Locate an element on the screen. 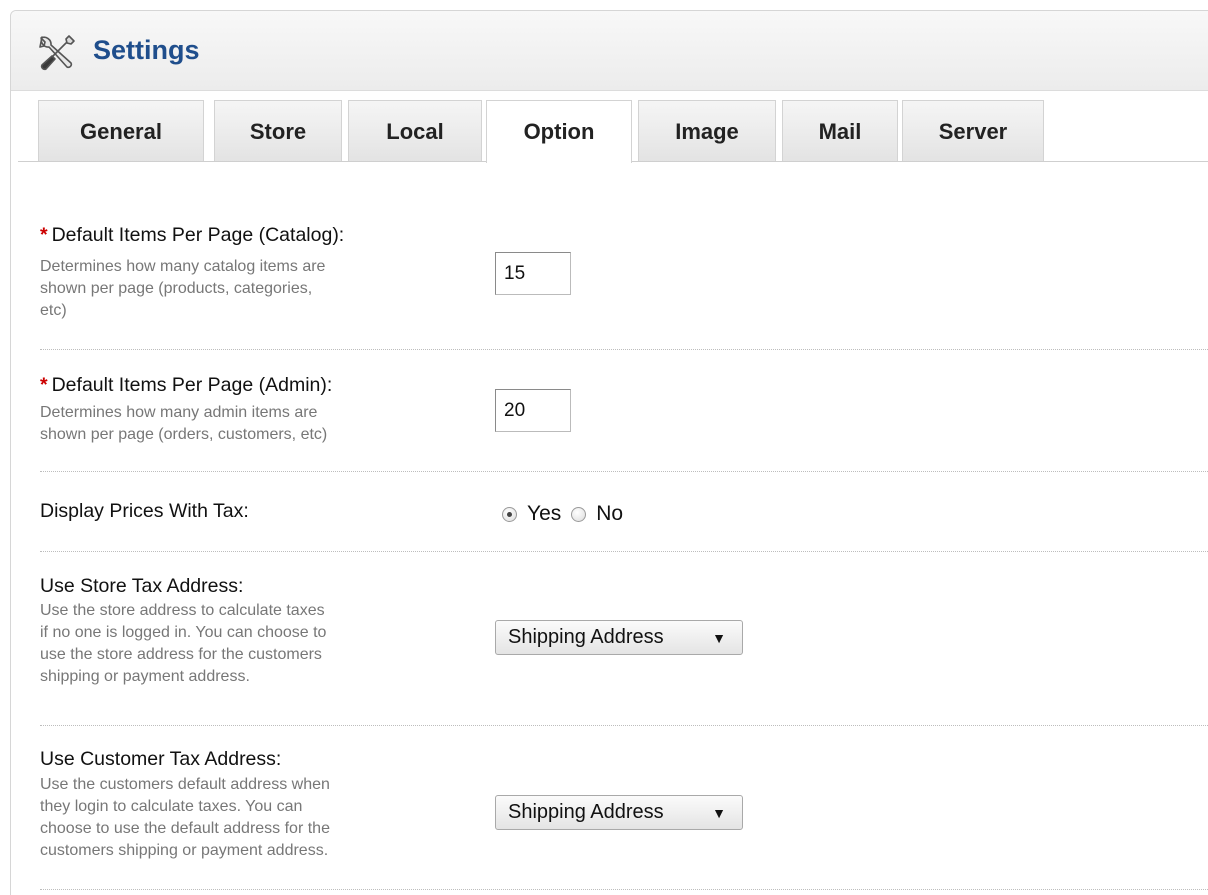  tab-option: Option is located at coordinates (559, 131).